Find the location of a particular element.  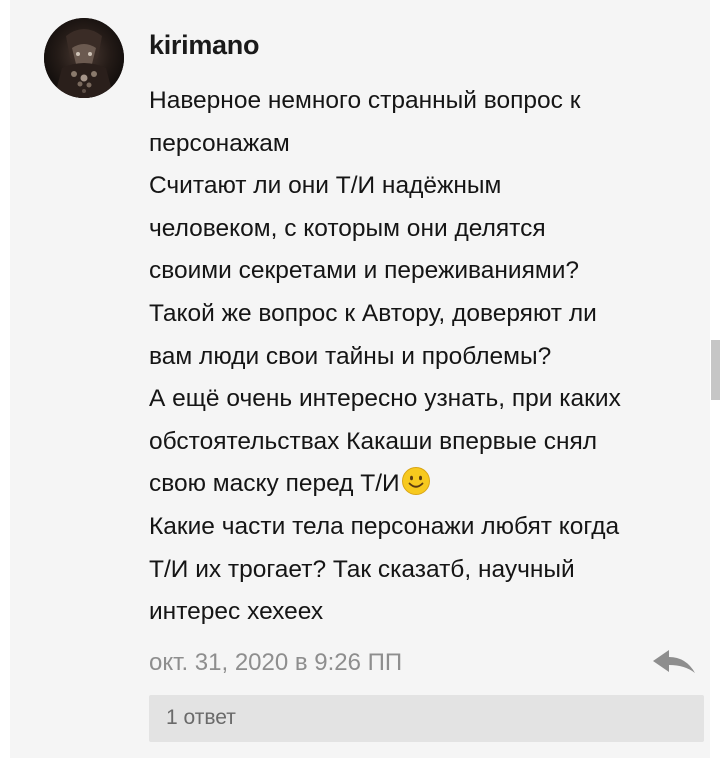

avatar is located at coordinates (84, 58).